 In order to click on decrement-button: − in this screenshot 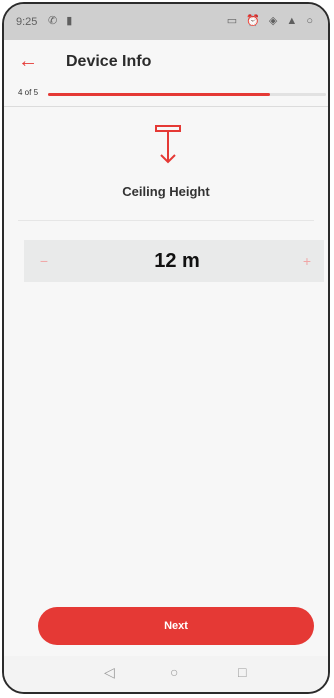, I will do `click(44, 261)`.